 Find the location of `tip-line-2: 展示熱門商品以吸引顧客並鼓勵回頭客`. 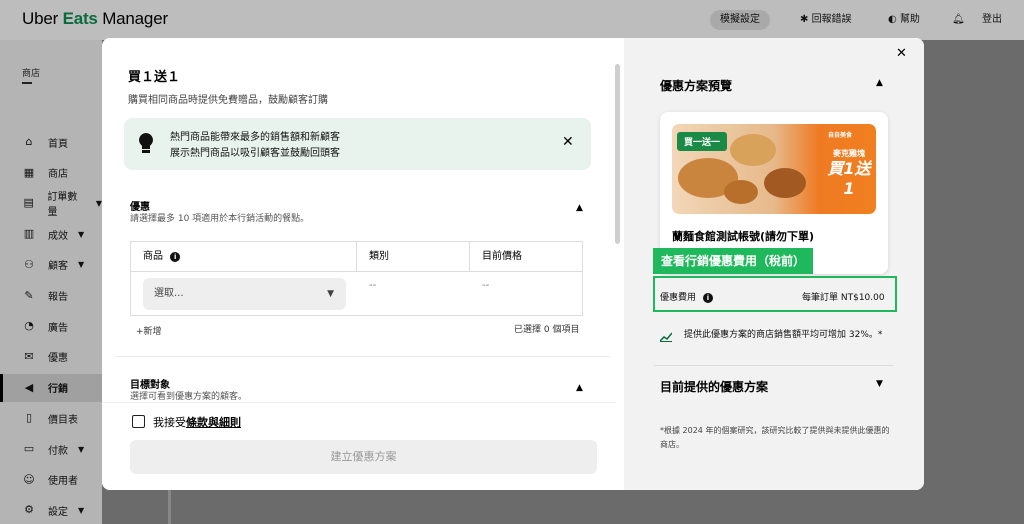

tip-line-2: 展示熱門商品以吸引顧客並鼓勵回頭客 is located at coordinates (255, 153).